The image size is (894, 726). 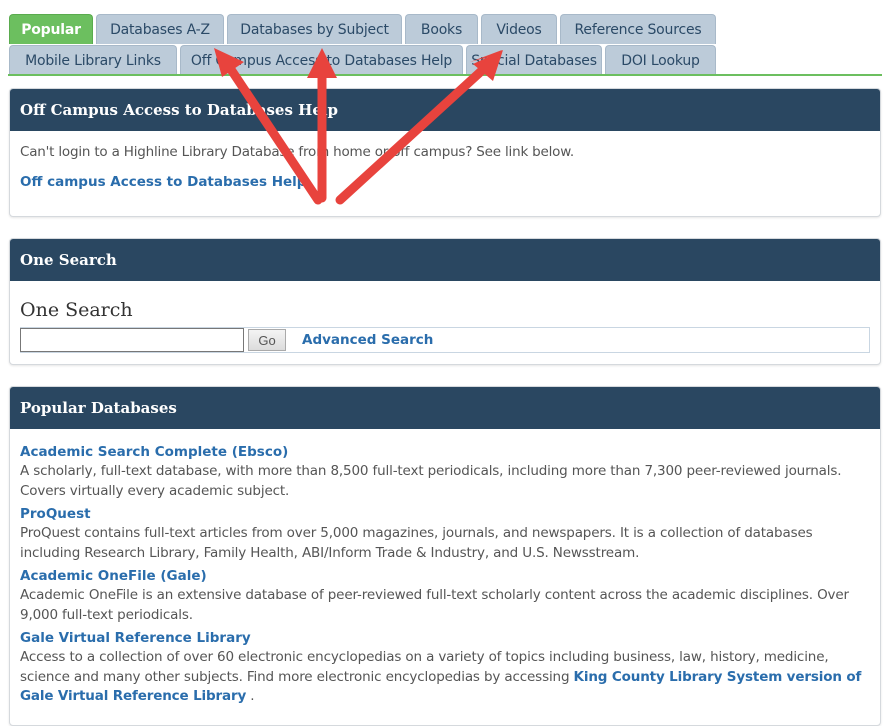 What do you see at coordinates (441, 29) in the screenshot?
I see `tab-books: Books` at bounding box center [441, 29].